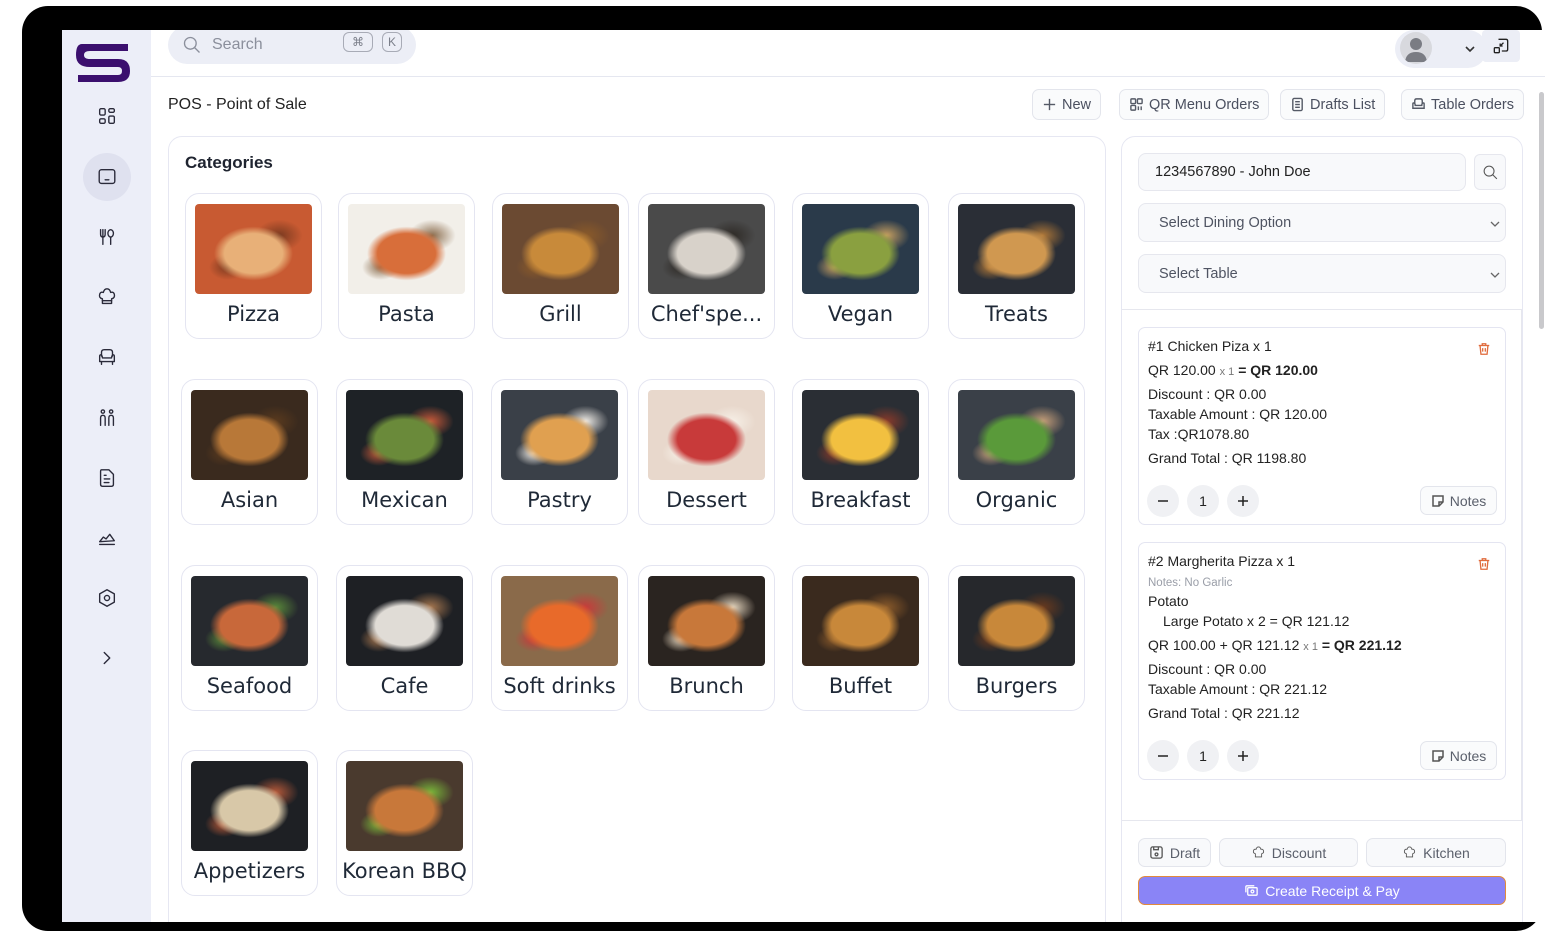  Describe the element at coordinates (104, 63) in the screenshot. I see `brand-logo` at that location.